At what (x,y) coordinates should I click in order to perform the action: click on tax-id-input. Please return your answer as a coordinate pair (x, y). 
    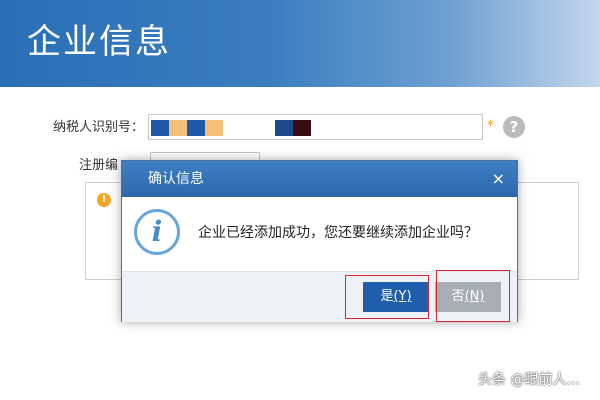
    Looking at the image, I should click on (315, 127).